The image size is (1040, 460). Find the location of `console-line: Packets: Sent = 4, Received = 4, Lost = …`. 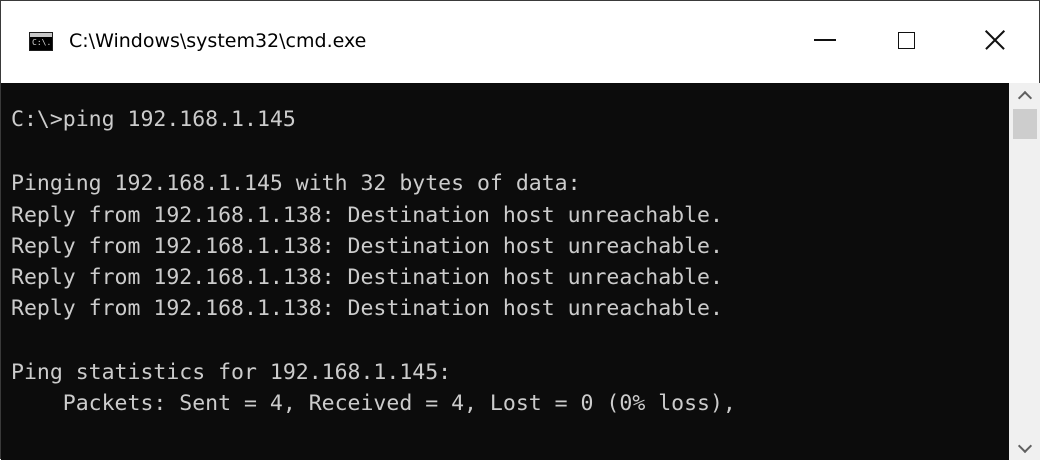

console-line: Packets: Sent = 4, Received = 4, Lost = … is located at coordinates (373, 403).